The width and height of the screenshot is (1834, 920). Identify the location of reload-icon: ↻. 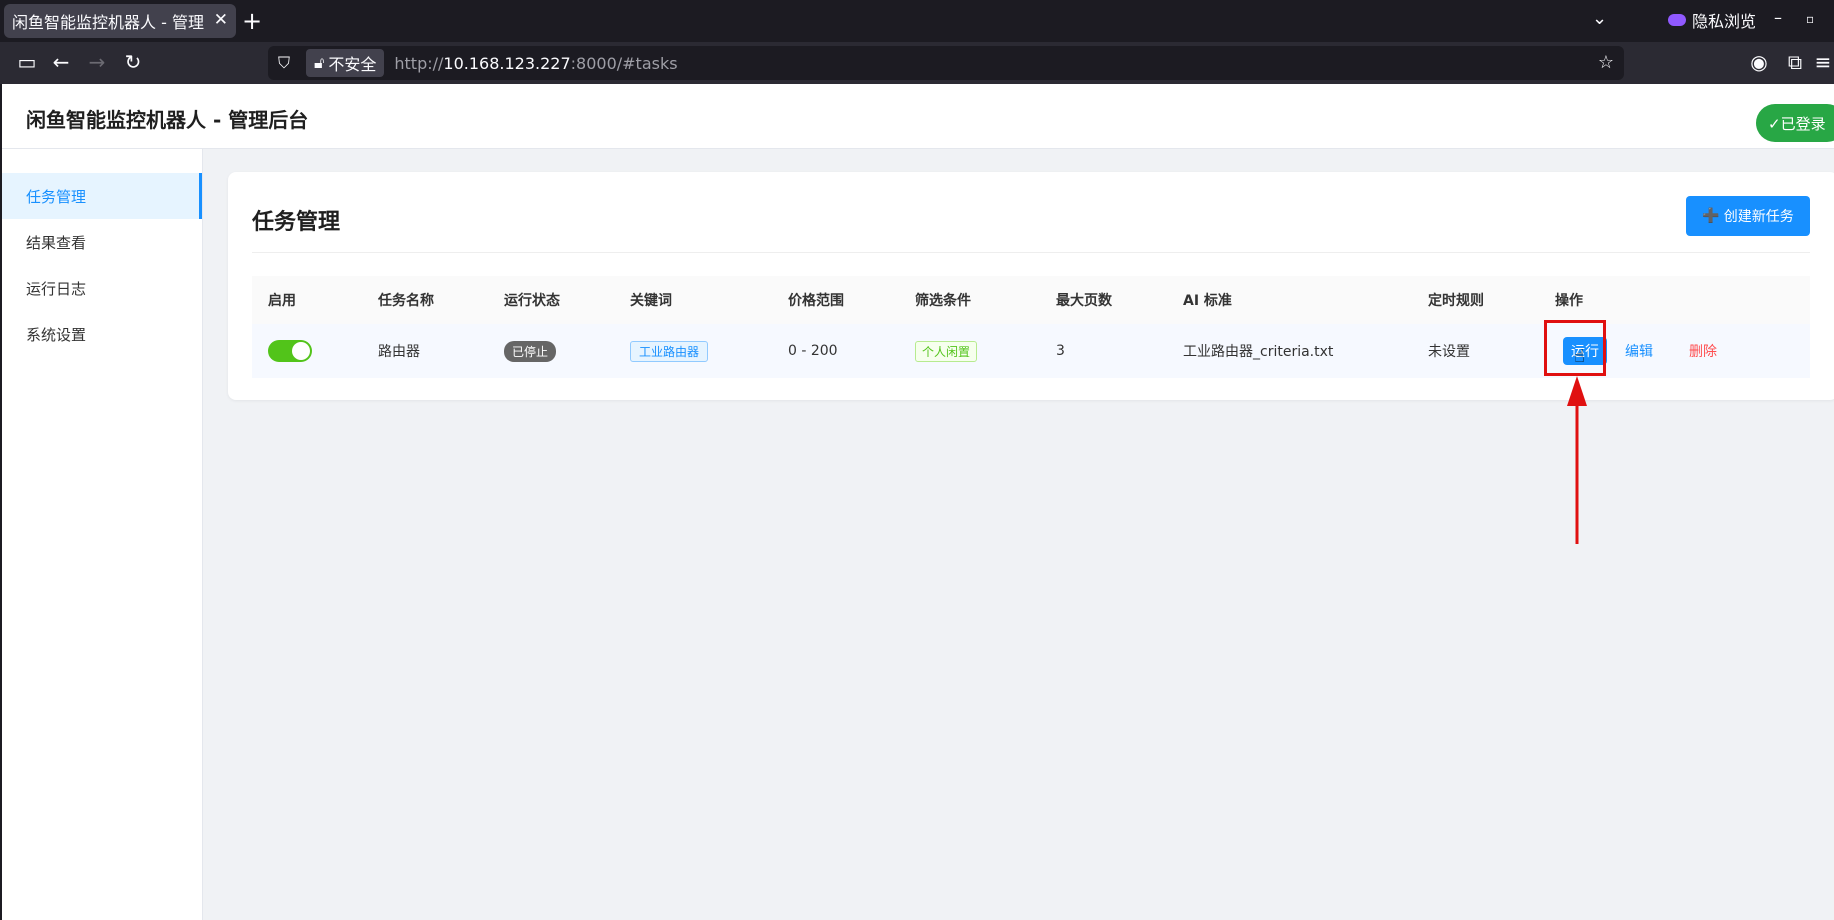
(133, 62).